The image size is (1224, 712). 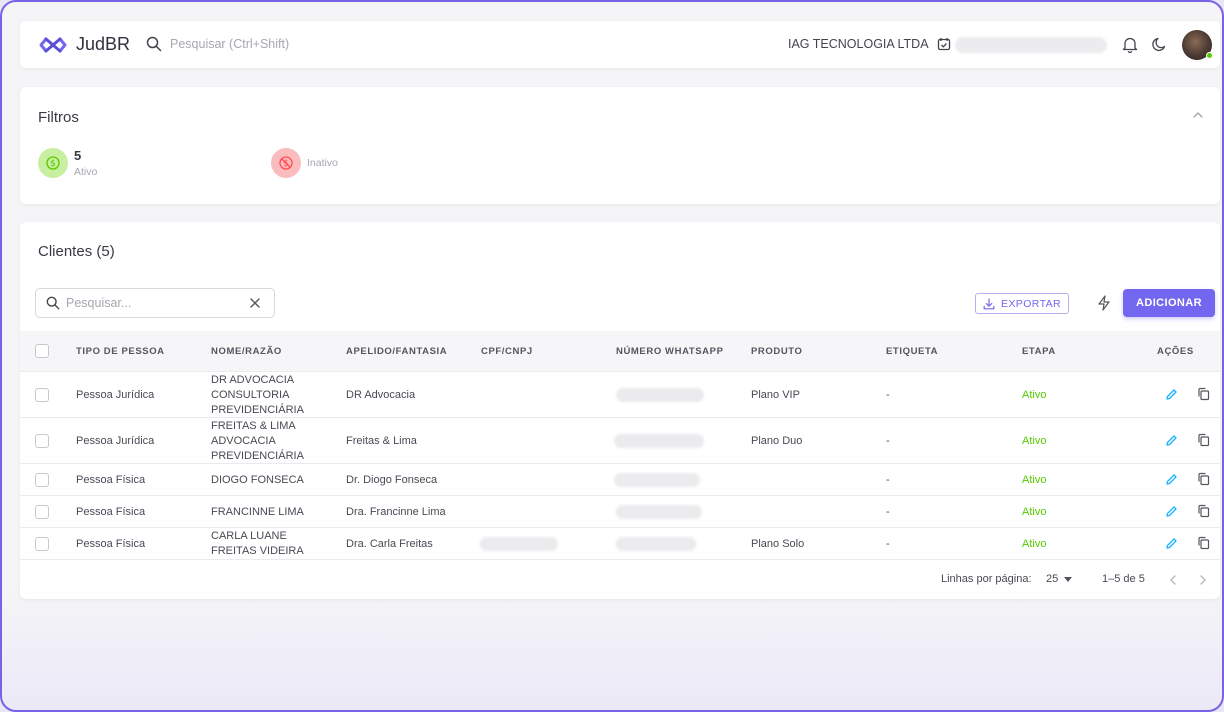 I want to click on cell-produto: Plano VIP, so click(x=775, y=395).